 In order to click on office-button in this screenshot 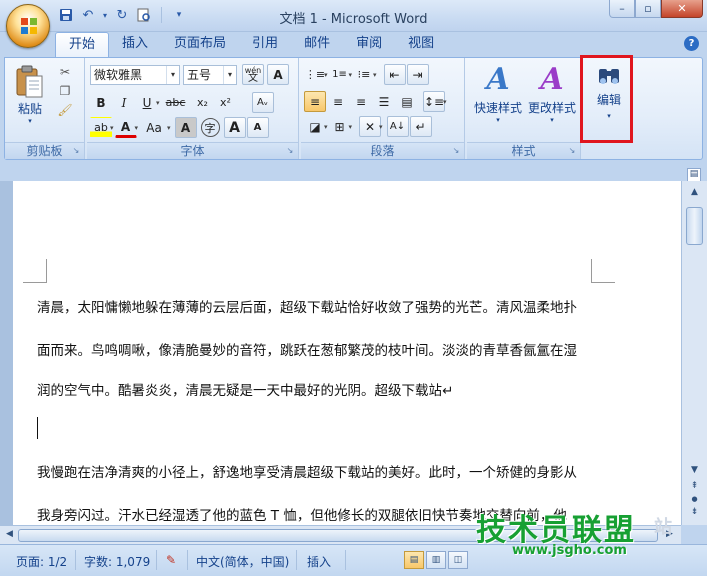, I will do `click(28, 26)`.